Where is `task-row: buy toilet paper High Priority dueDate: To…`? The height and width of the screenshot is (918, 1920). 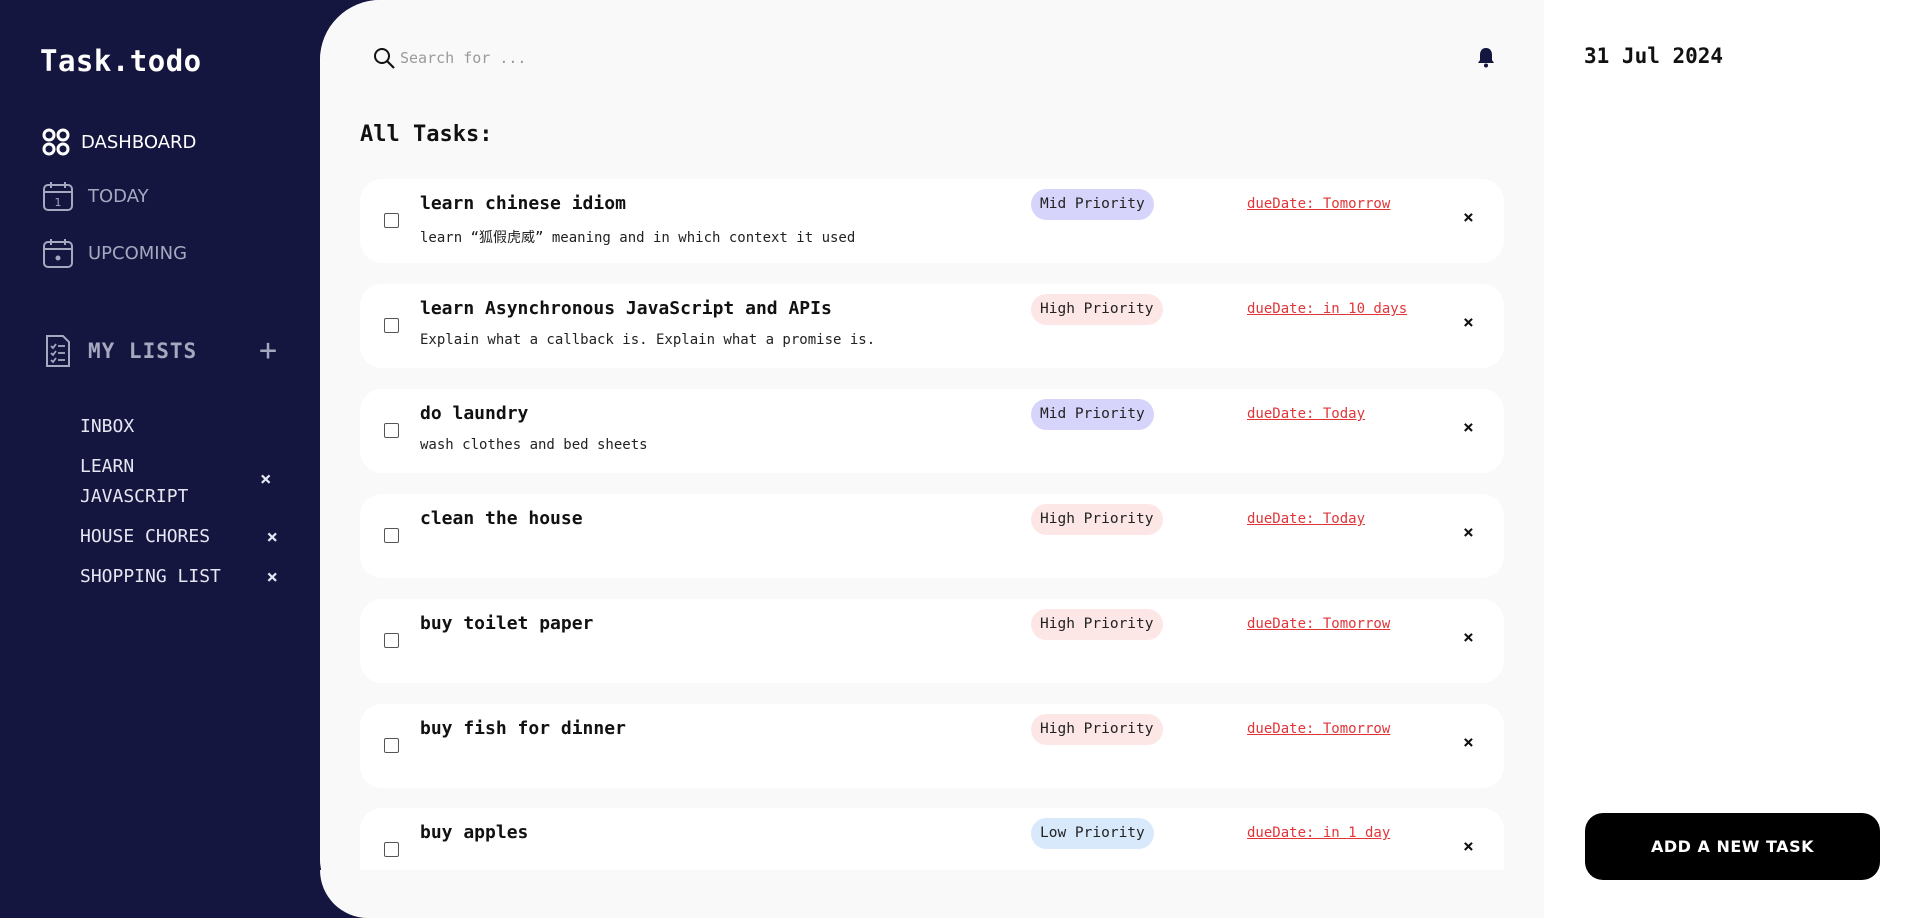 task-row: buy toilet paper High Priority dueDate: To… is located at coordinates (932, 641).